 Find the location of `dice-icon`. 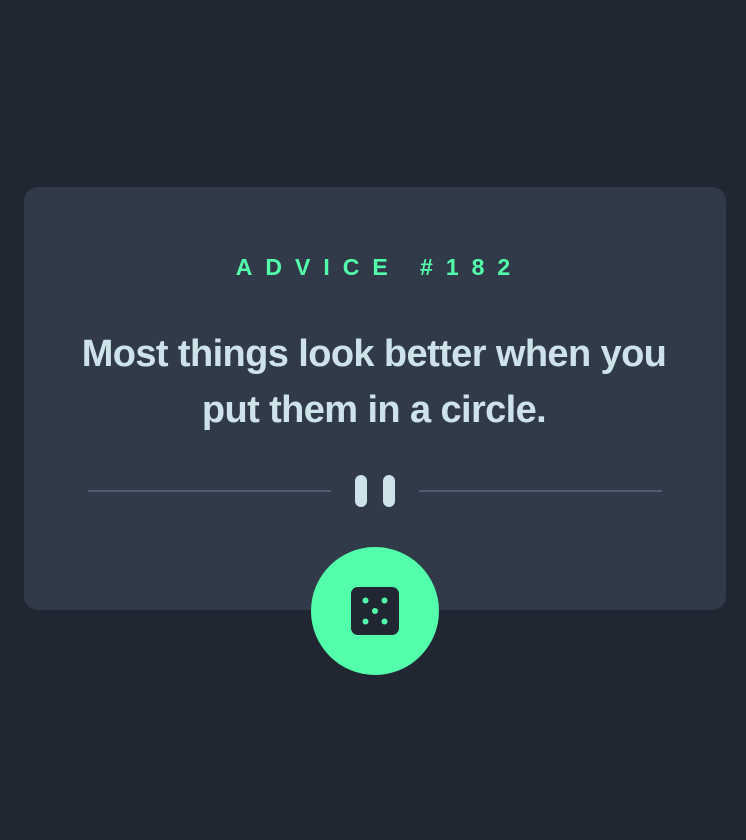

dice-icon is located at coordinates (375, 611).